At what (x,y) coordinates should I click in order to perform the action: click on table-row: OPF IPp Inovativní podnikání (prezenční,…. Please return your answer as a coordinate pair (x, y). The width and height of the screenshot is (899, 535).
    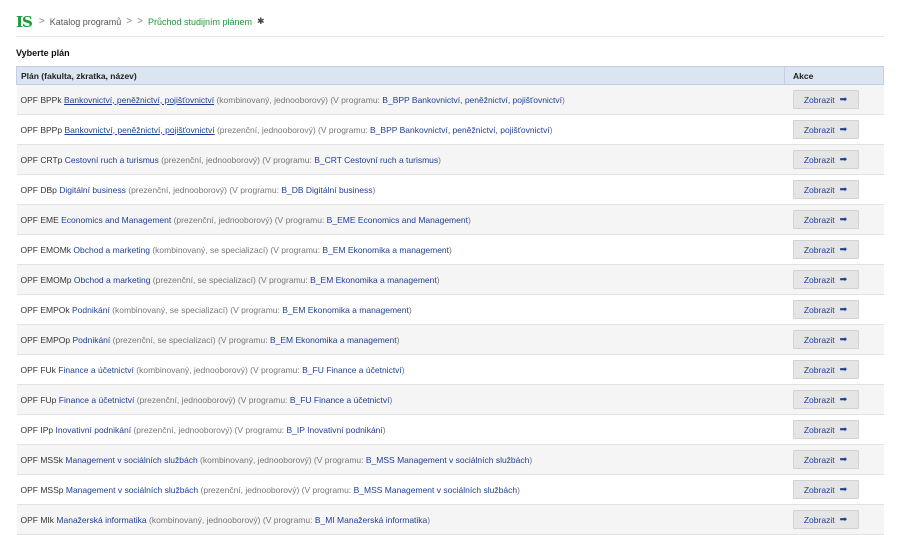
    Looking at the image, I should click on (450, 429).